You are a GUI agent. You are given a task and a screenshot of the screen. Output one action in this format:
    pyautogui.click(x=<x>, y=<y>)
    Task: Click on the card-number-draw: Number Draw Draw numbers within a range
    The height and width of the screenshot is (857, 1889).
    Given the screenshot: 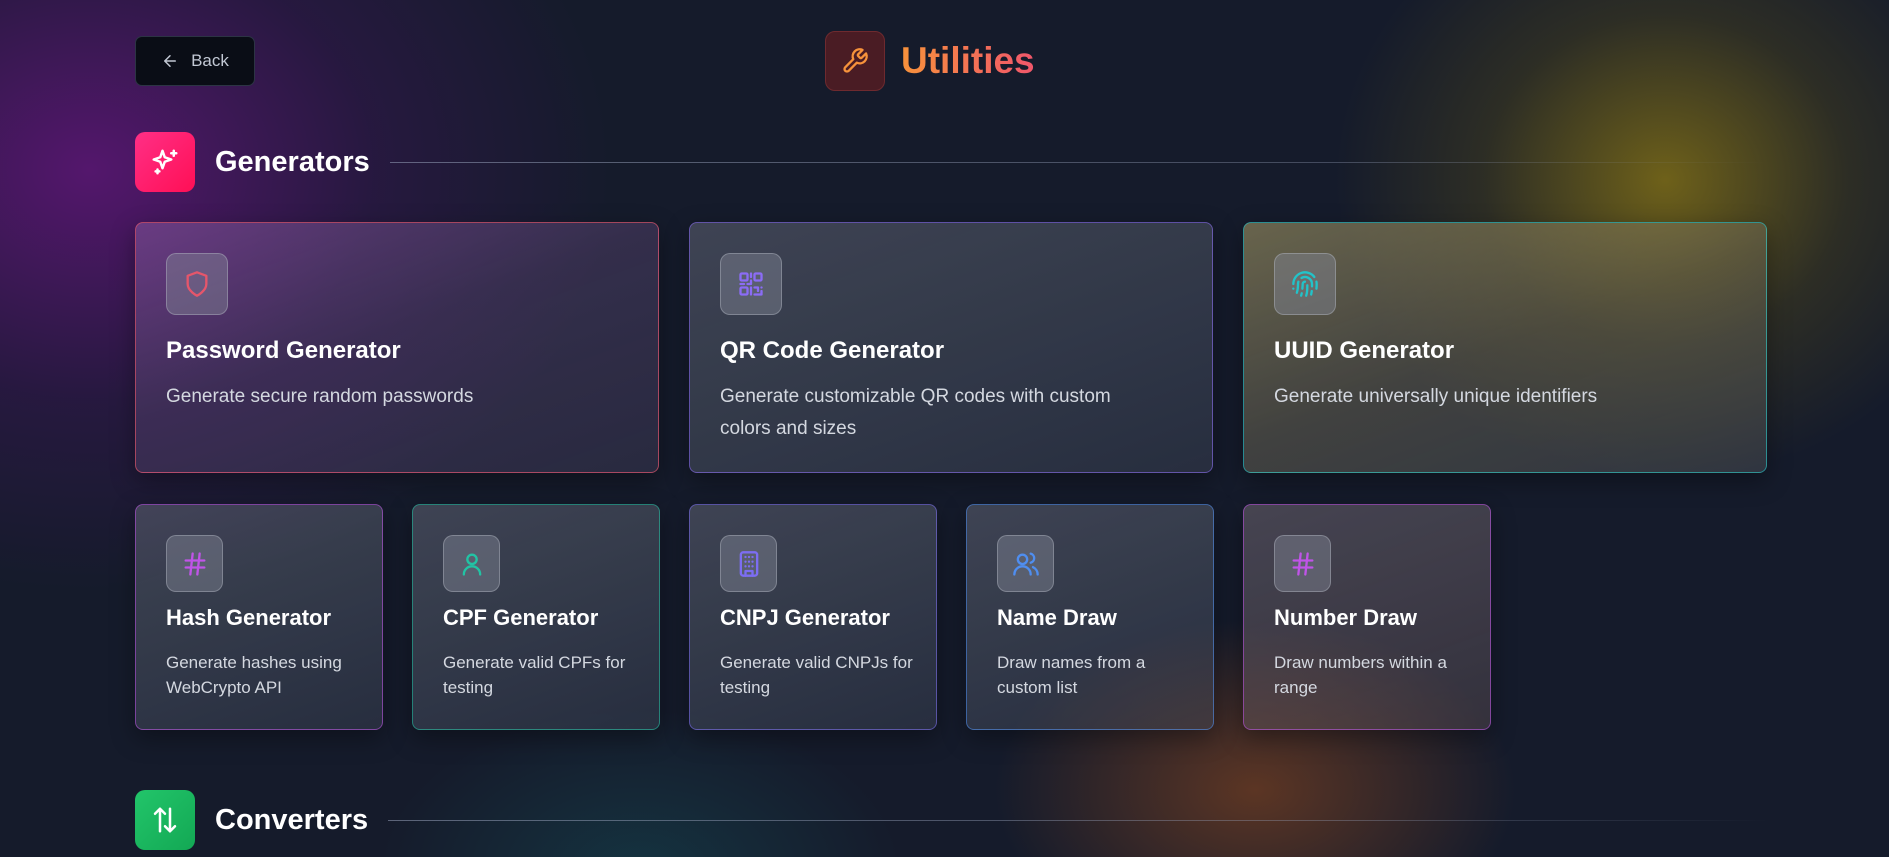 What is the action you would take?
    pyautogui.click(x=1367, y=617)
    